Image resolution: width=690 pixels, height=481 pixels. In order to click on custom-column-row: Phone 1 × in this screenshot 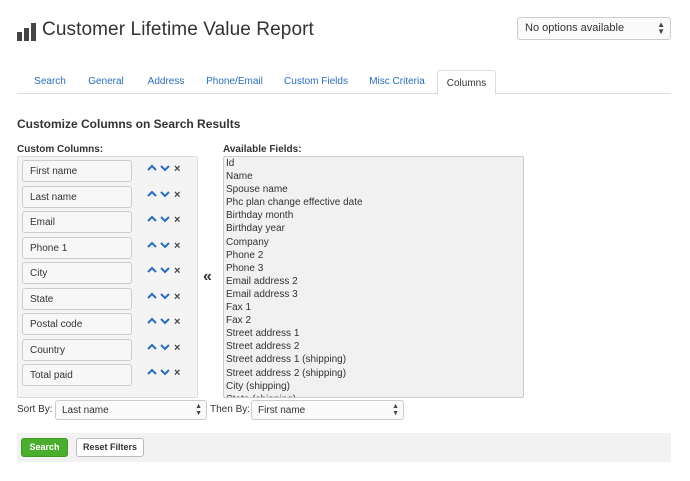, I will do `click(108, 247)`.